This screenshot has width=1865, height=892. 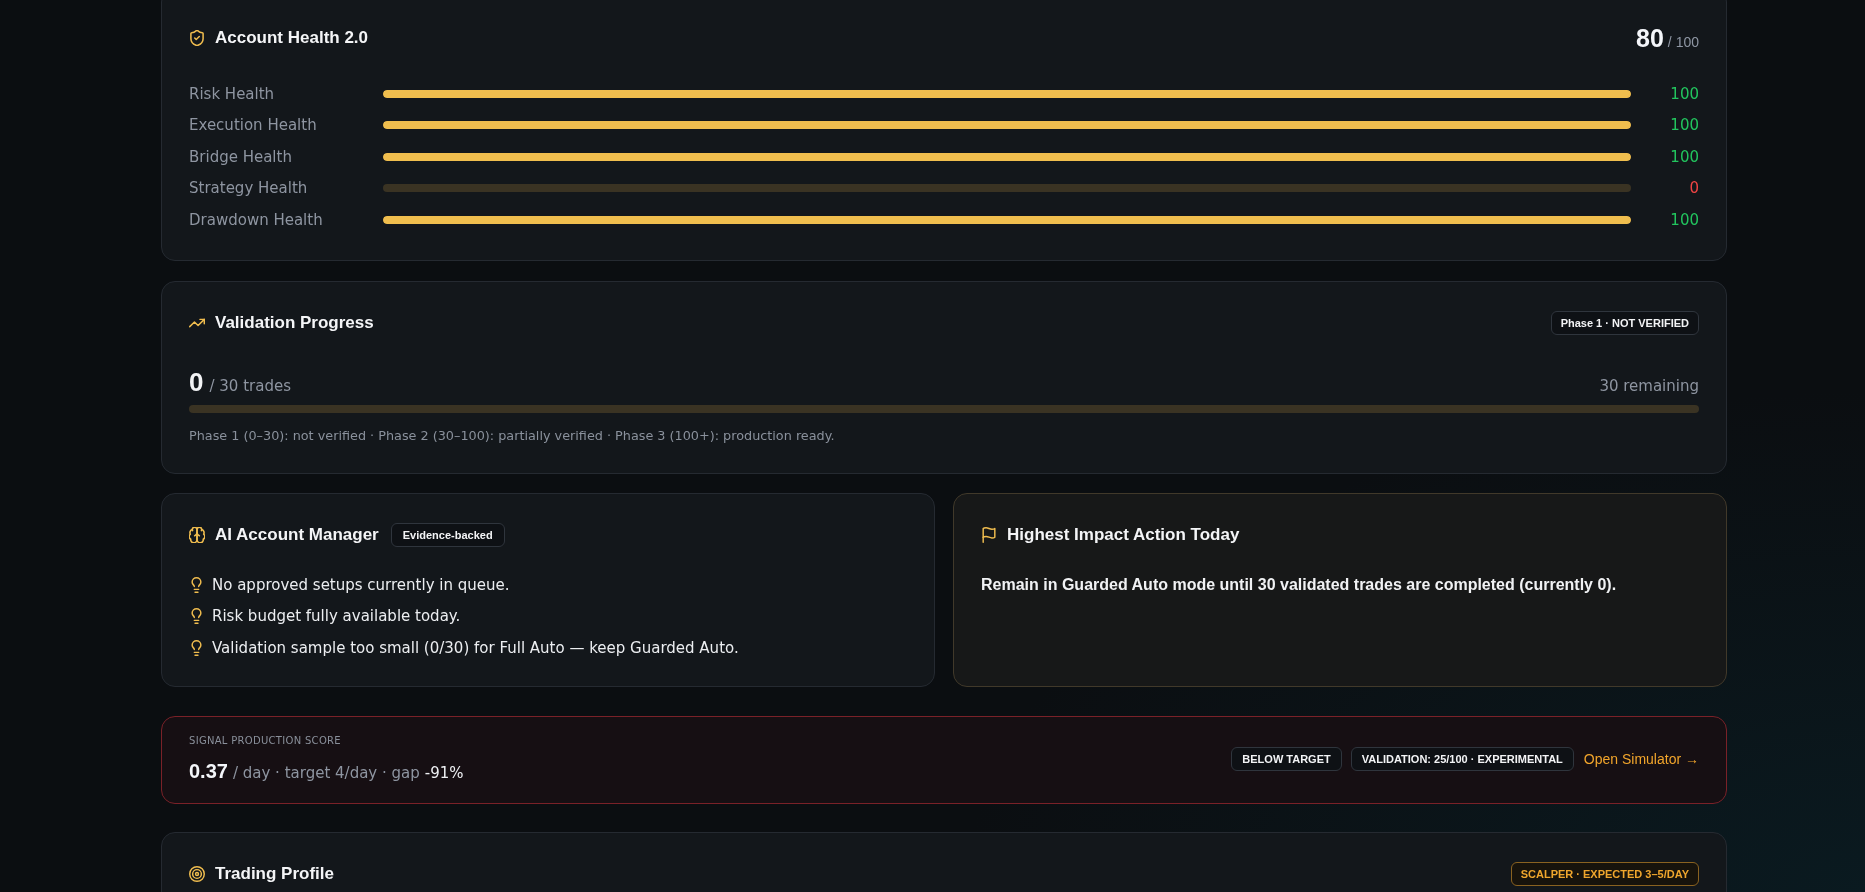 What do you see at coordinates (336, 616) in the screenshot?
I see `insight-text: Risk budget fully available today.` at bounding box center [336, 616].